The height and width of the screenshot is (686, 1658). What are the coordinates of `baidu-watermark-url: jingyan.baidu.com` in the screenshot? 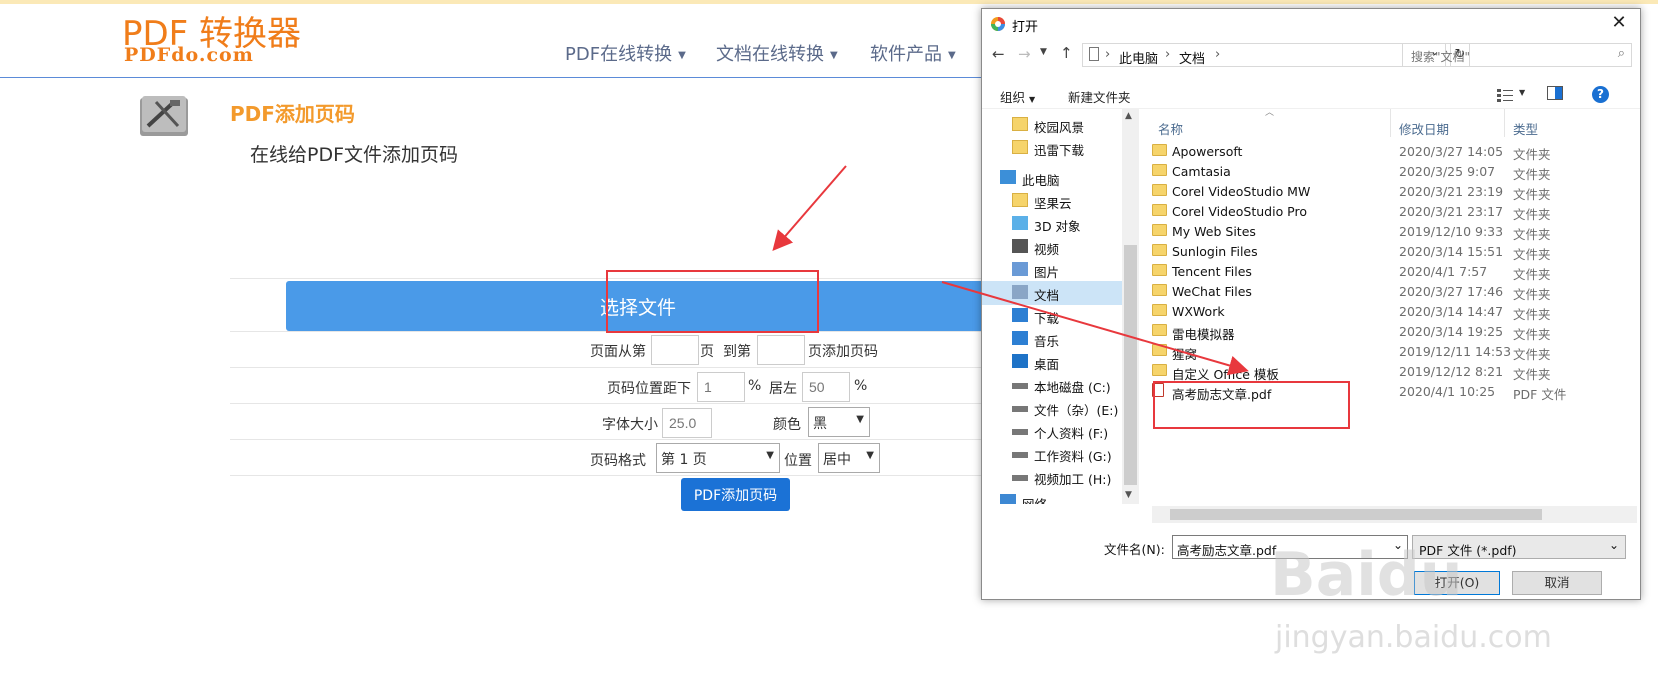 It's located at (1413, 637).